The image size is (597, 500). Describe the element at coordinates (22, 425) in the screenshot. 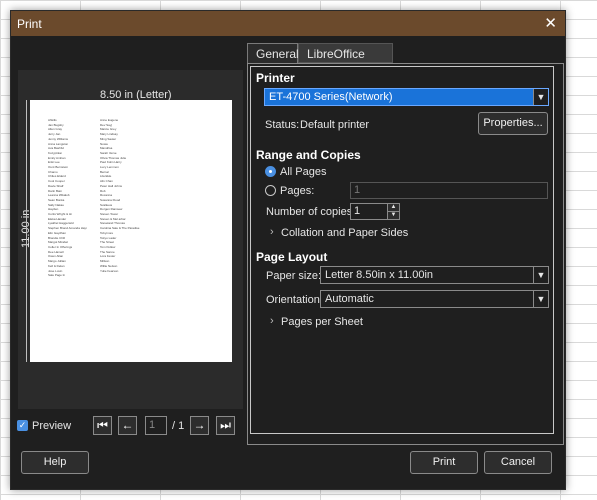

I see `preview-checkbox: ✓` at that location.